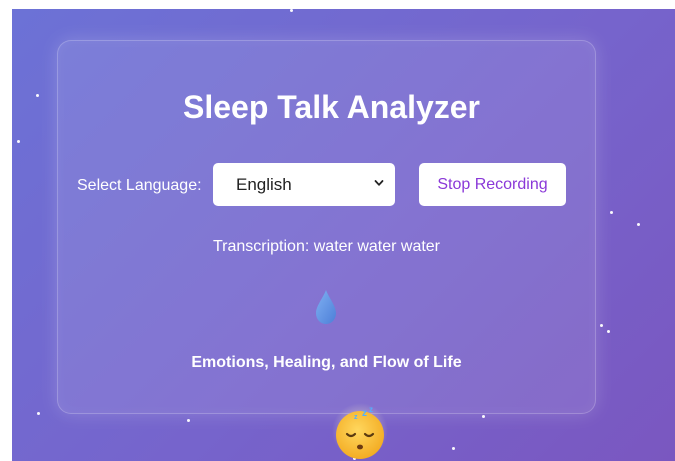  What do you see at coordinates (139, 185) in the screenshot?
I see `language-label: Select Language:` at bounding box center [139, 185].